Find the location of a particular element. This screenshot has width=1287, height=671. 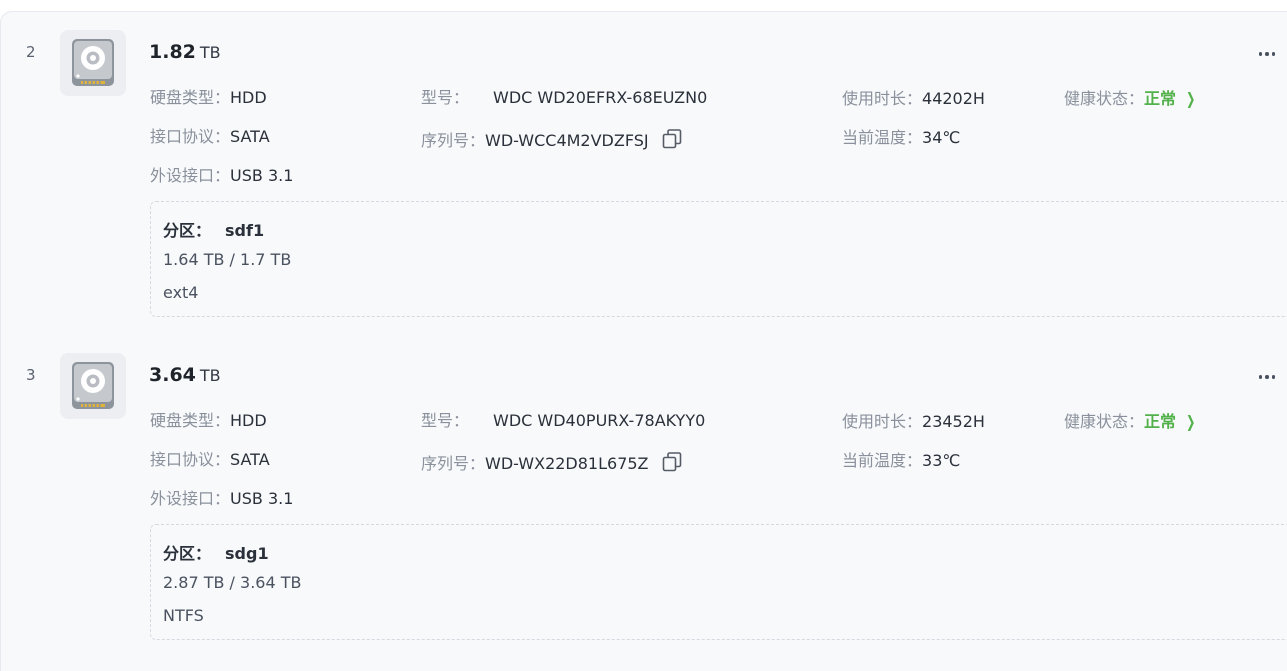

serial-row: 序列号：WD-WCC4M2VDZFSJ is located at coordinates (552, 141).